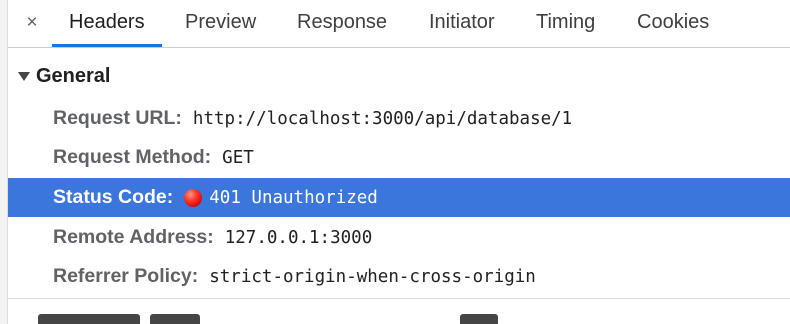 This screenshot has height=324, width=790. What do you see at coordinates (126, 276) in the screenshot?
I see `header-key: Referrer Policy:` at bounding box center [126, 276].